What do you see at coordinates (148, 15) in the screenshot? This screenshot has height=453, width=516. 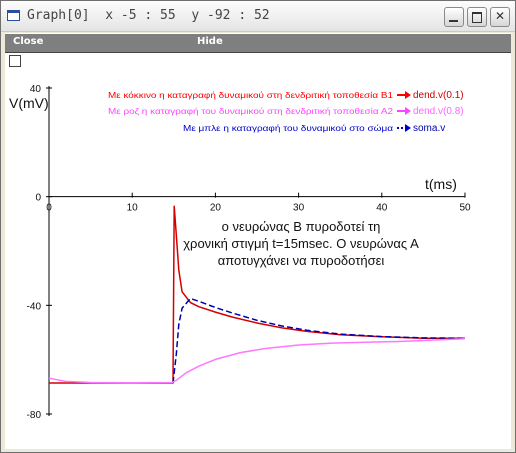 I see `window-title: Graph[0] x -5 : 55 y -92 : 52` at bounding box center [148, 15].